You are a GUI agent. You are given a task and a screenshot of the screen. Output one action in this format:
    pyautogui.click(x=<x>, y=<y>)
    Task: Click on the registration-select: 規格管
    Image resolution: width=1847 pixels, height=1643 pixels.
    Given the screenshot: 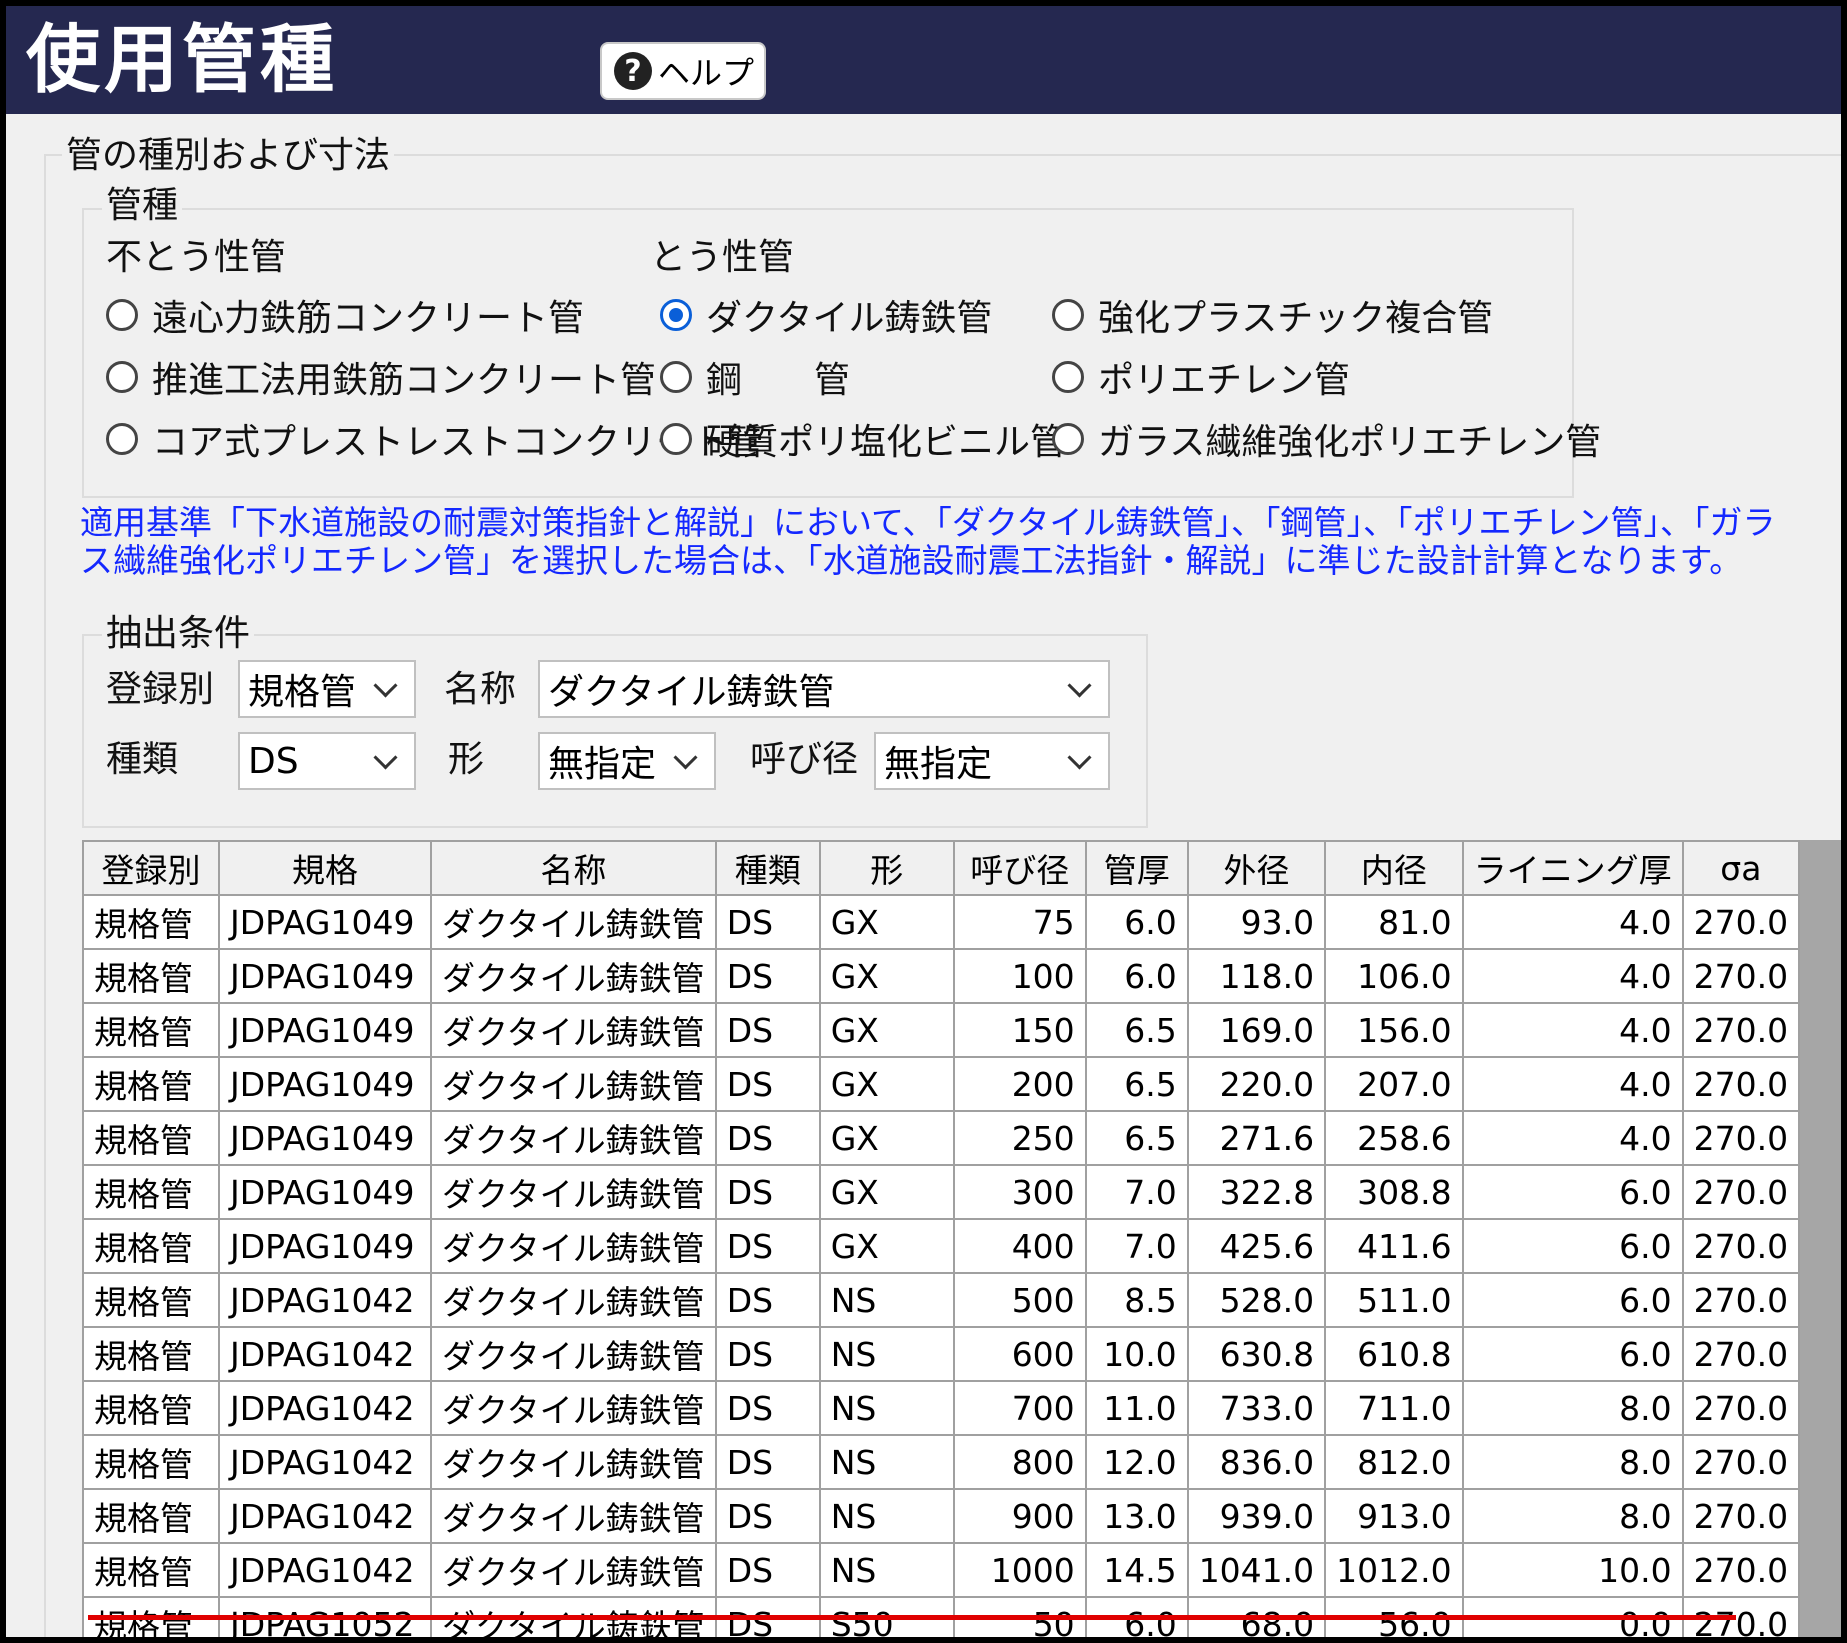 What is the action you would take?
    pyautogui.click(x=327, y=689)
    